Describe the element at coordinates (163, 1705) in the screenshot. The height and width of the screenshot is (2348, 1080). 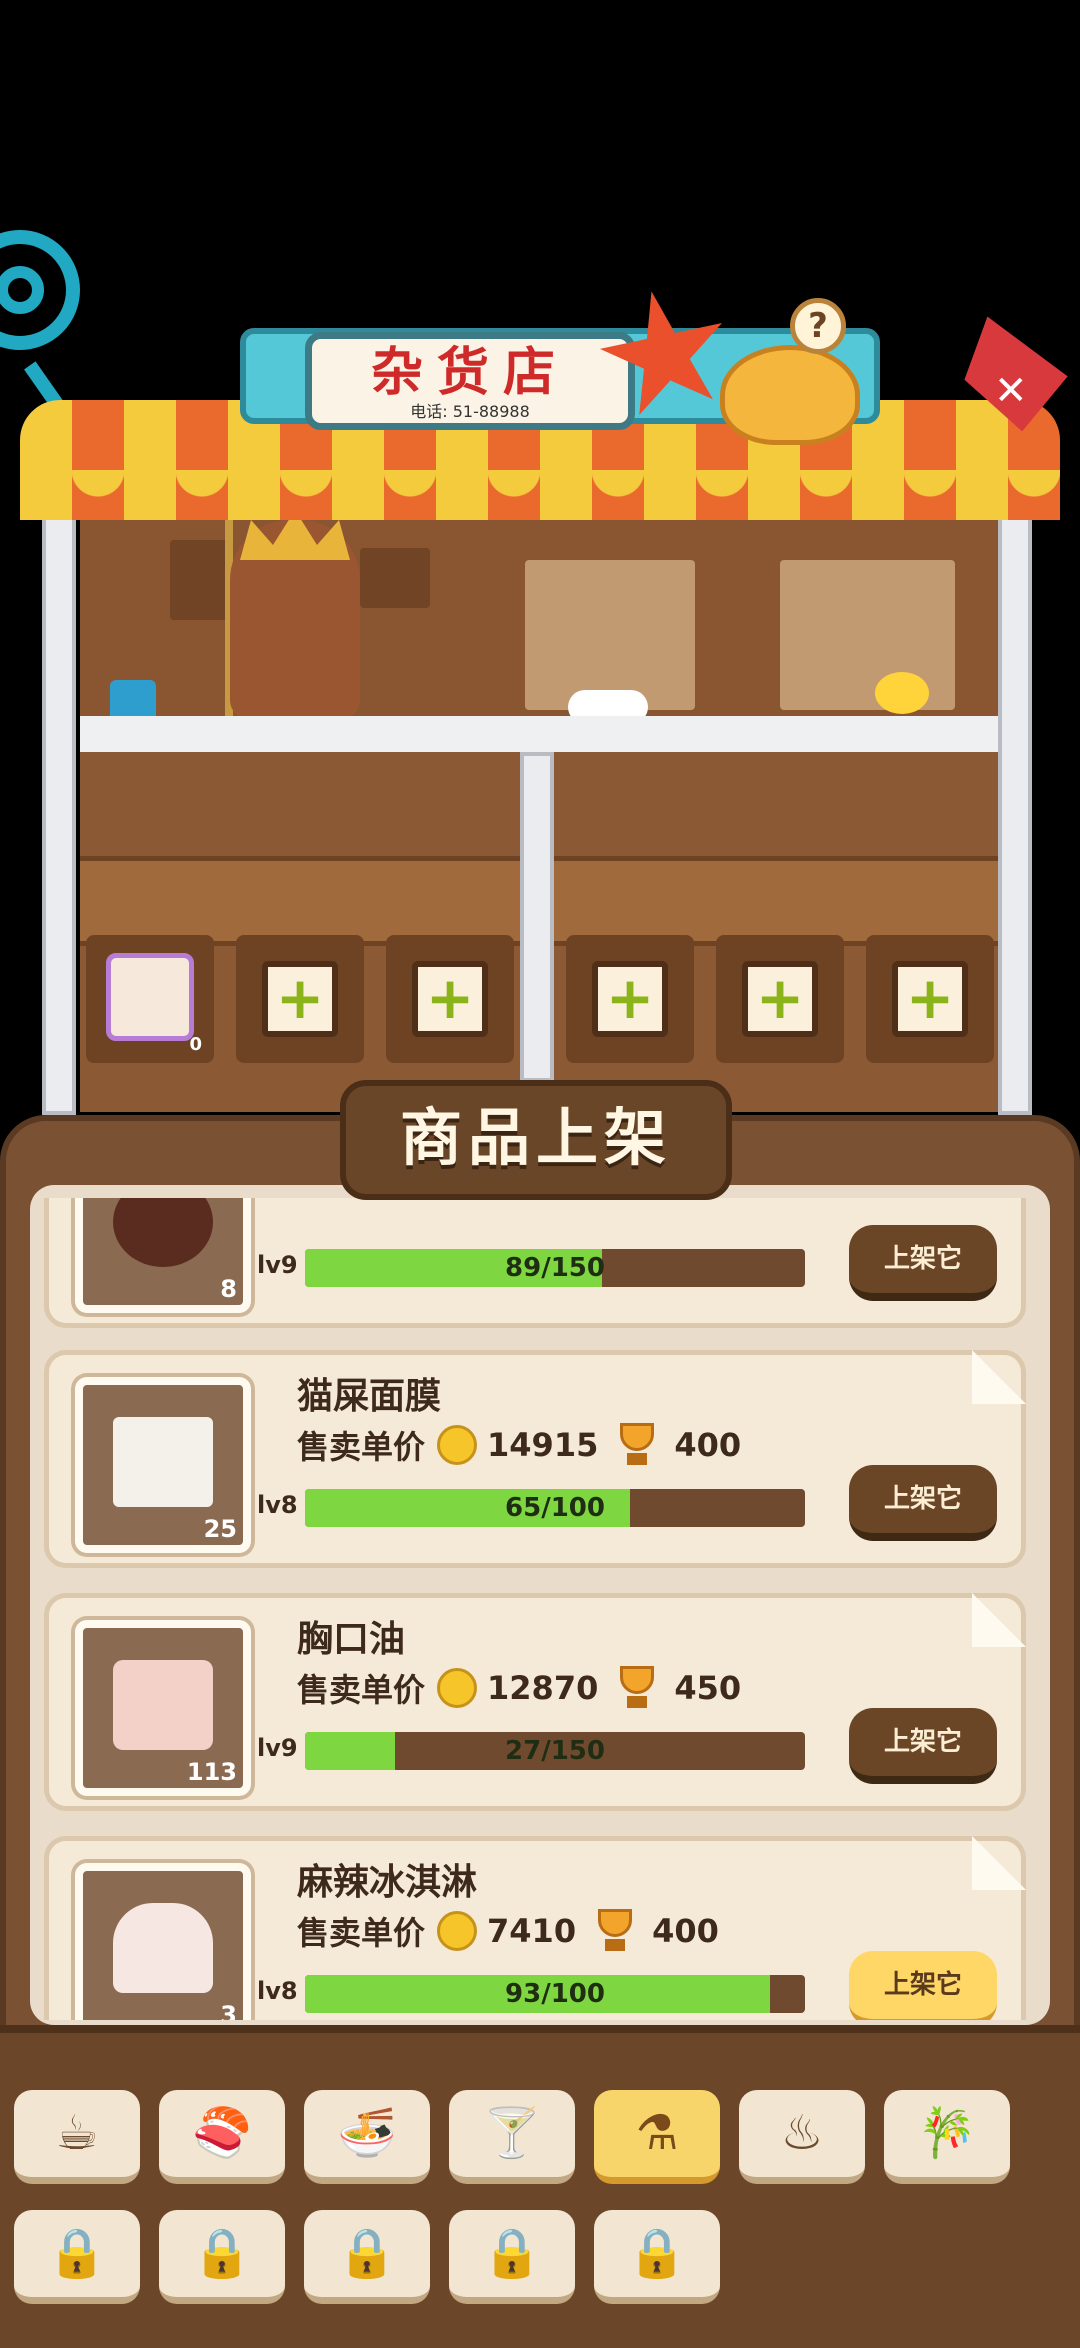
I see `meat-slices-icon` at that location.